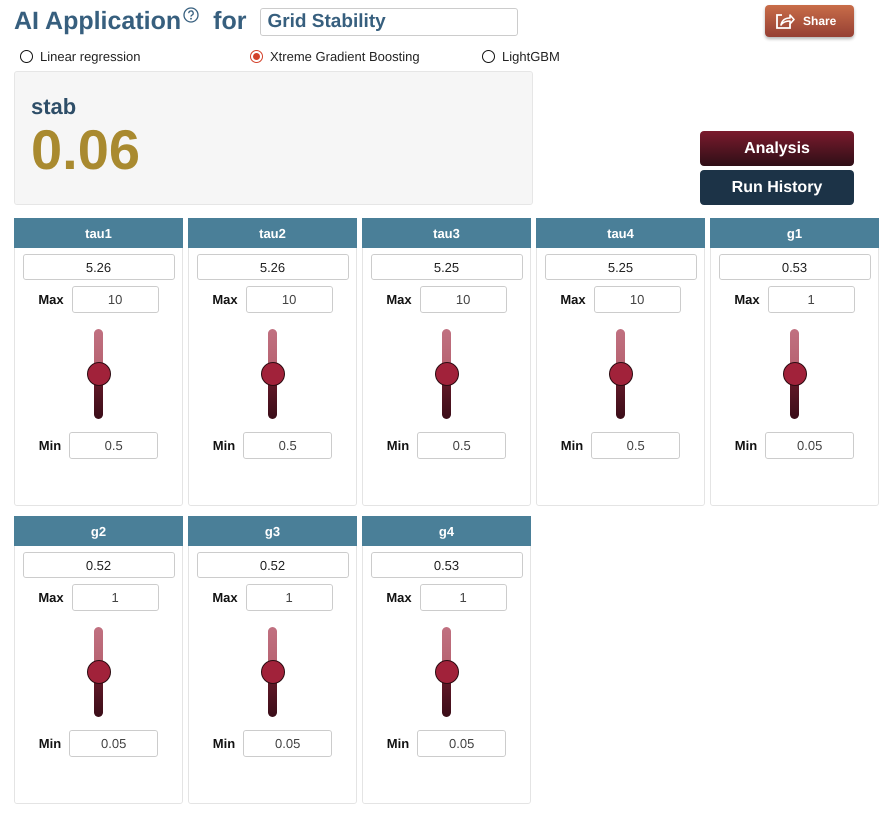  Describe the element at coordinates (446, 531) in the screenshot. I see `parameter-header: g4` at that location.